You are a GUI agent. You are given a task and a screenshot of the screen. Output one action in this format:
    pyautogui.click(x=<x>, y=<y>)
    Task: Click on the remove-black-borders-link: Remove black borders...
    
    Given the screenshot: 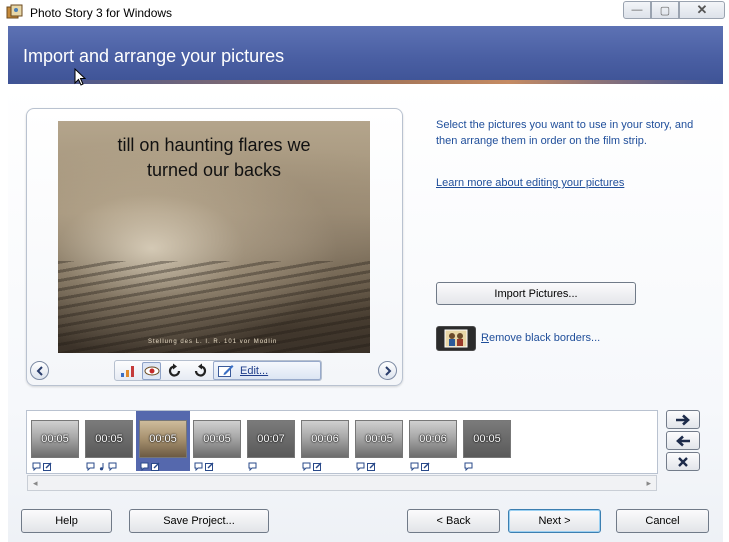 What is the action you would take?
    pyautogui.click(x=540, y=338)
    